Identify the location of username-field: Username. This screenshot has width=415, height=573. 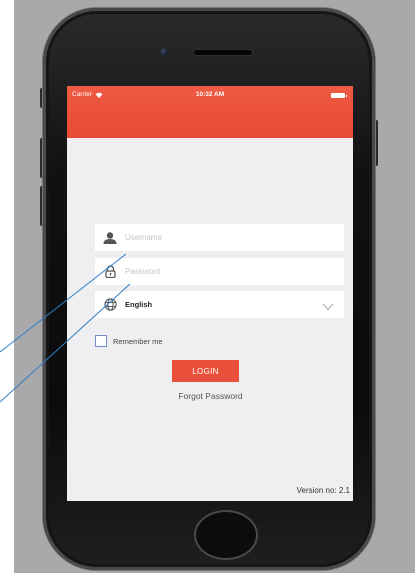
(219, 237).